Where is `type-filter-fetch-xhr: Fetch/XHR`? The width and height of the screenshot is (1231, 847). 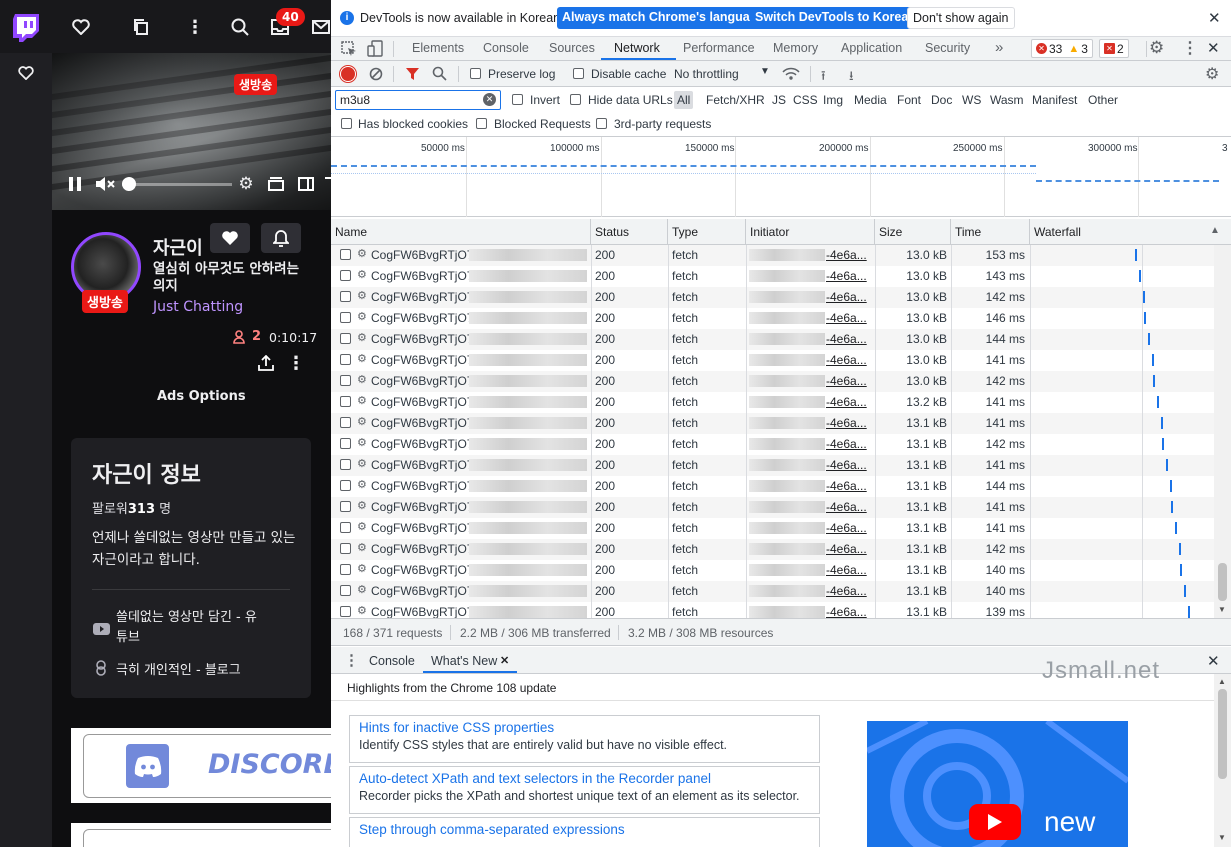
type-filter-fetch-xhr: Fetch/XHR is located at coordinates (735, 100).